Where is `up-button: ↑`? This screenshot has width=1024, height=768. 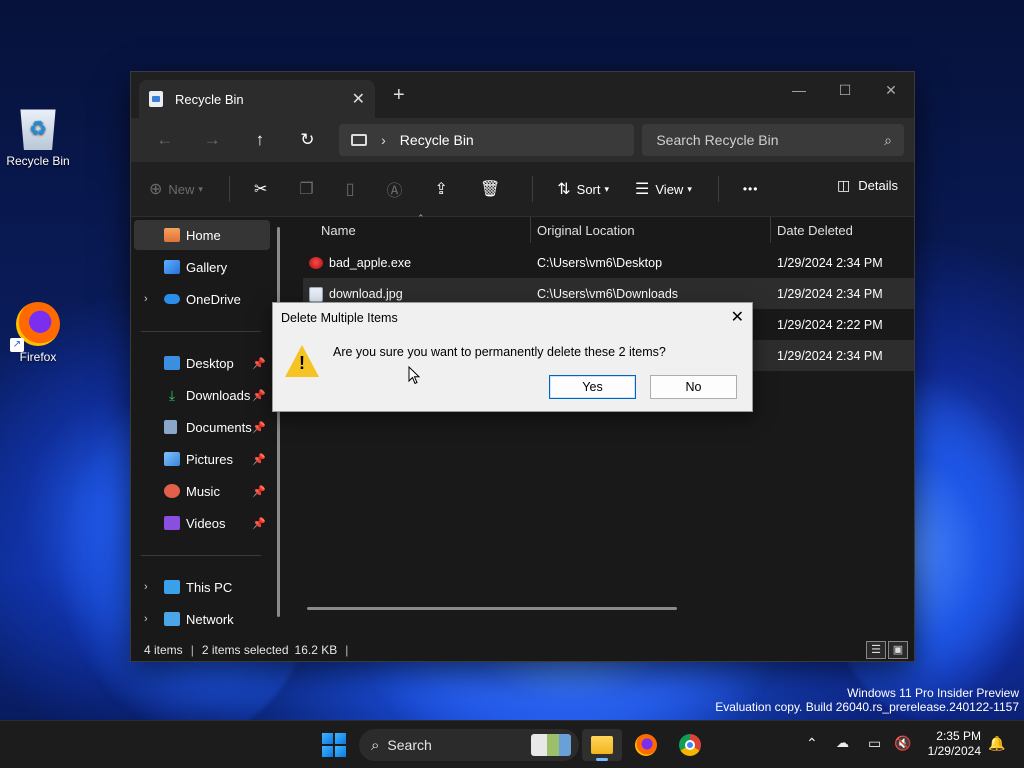
up-button: ↑ is located at coordinates (260, 140).